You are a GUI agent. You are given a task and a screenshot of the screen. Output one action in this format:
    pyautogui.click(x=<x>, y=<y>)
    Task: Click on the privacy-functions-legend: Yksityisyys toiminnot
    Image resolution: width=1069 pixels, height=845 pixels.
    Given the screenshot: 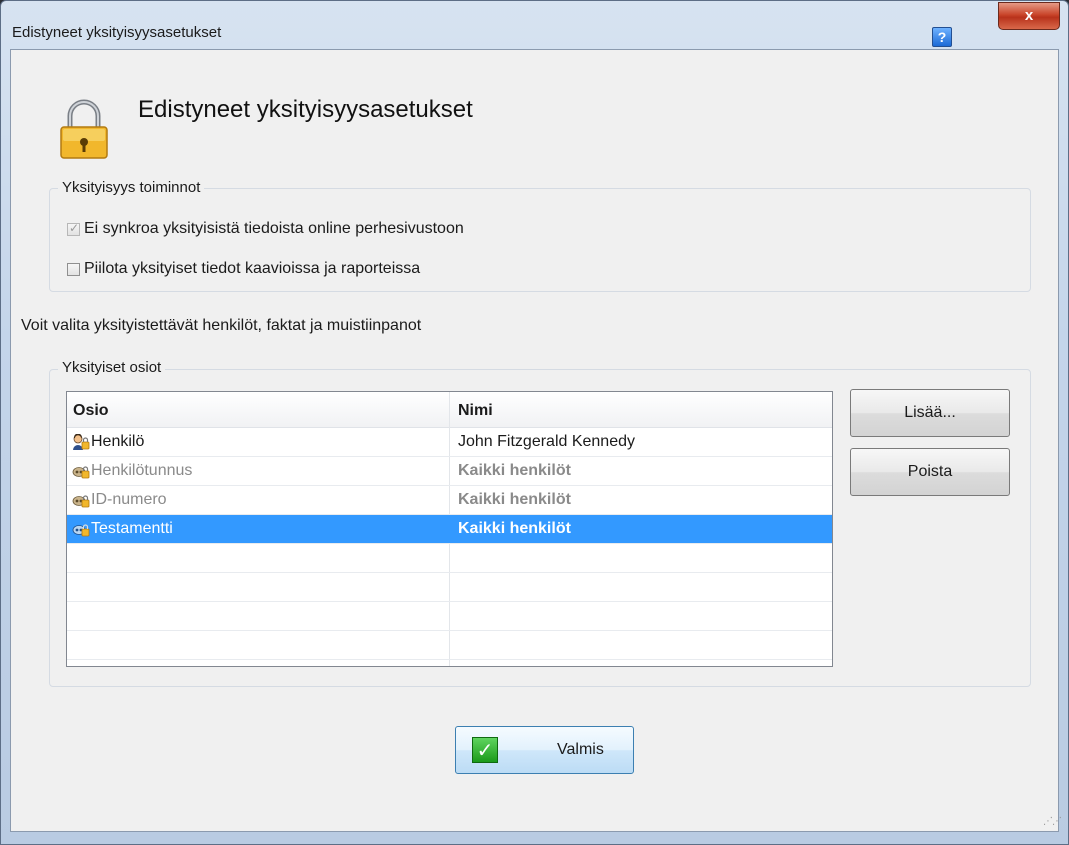 What is the action you would take?
    pyautogui.click(x=131, y=187)
    